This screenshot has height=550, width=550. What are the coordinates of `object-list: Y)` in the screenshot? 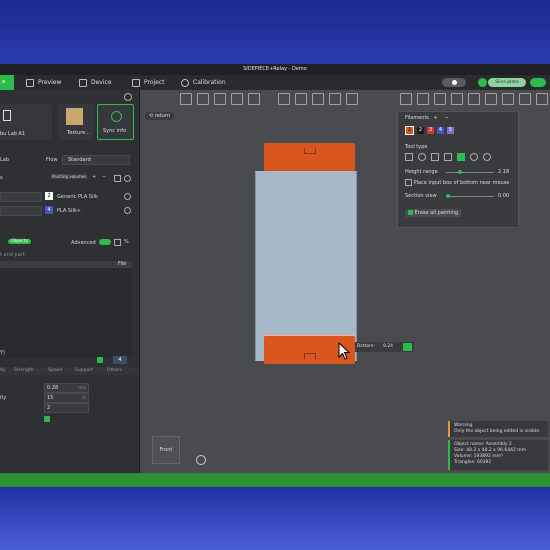 It's located at (66, 313).